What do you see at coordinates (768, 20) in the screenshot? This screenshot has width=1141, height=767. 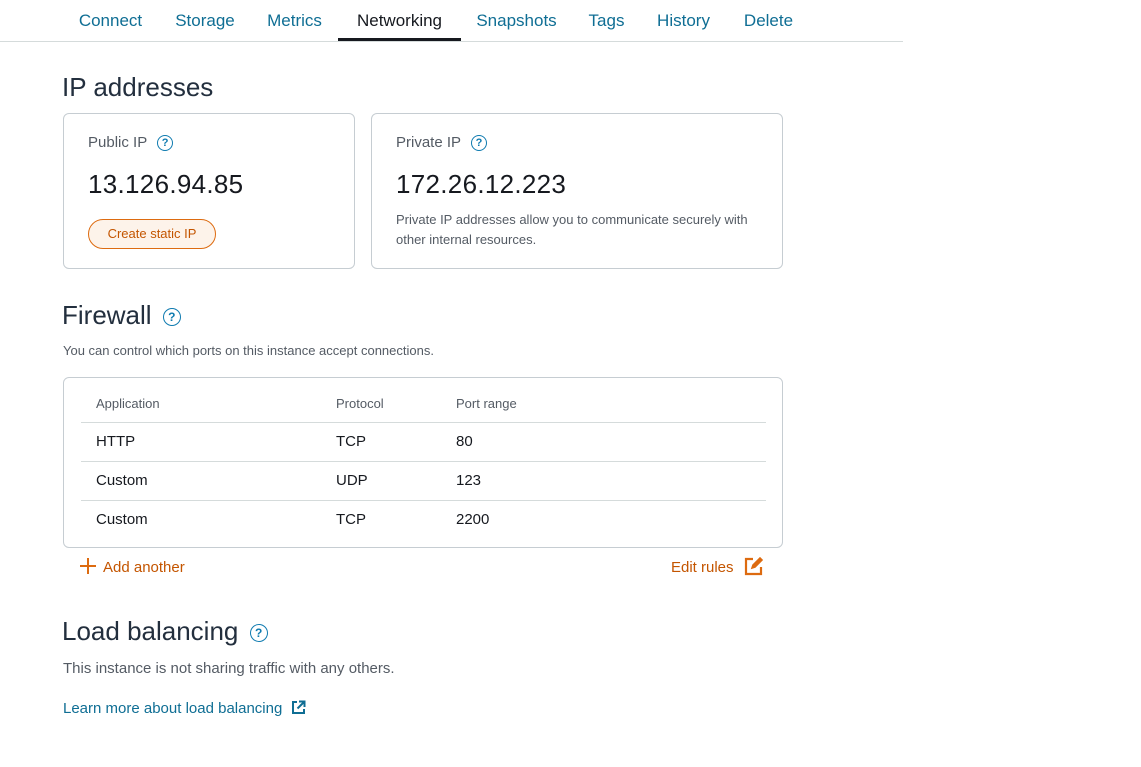 I see `tab-delete: Delete` at bounding box center [768, 20].